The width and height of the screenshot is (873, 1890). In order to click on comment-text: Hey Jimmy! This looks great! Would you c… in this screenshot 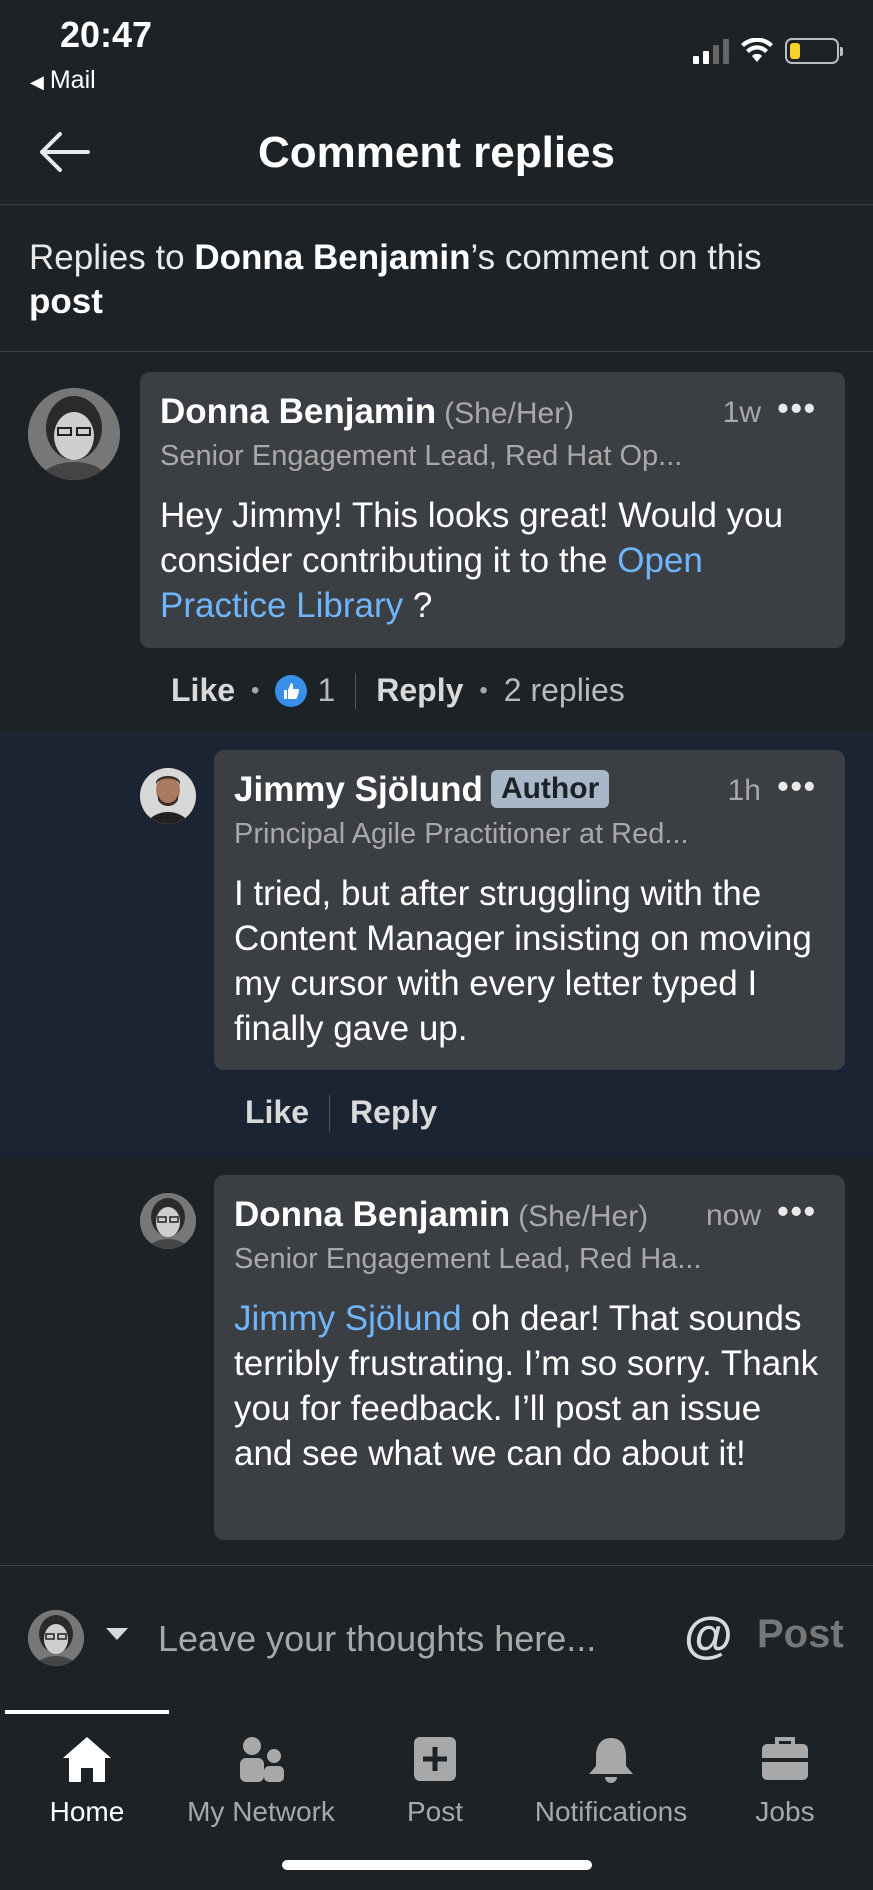, I will do `click(492, 560)`.